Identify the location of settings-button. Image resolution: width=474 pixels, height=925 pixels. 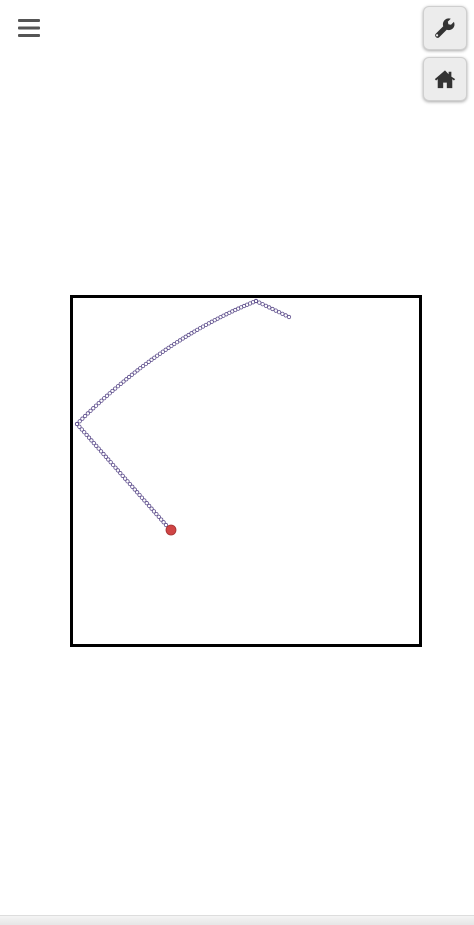
(445, 28).